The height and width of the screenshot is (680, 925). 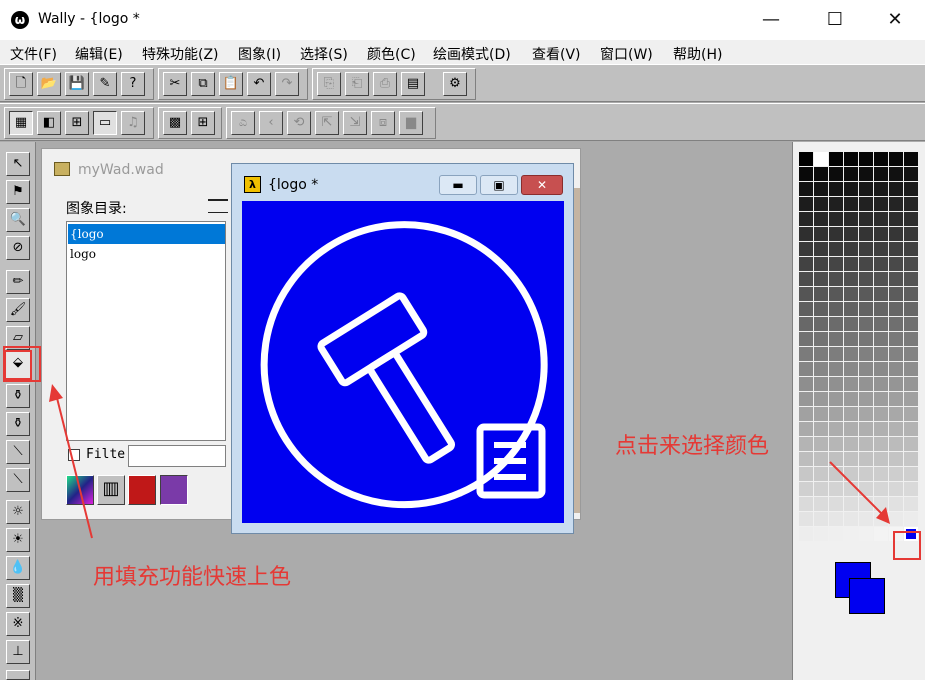 I want to click on pick-color-annotation: 点击来选择颜色, so click(x=692, y=446).